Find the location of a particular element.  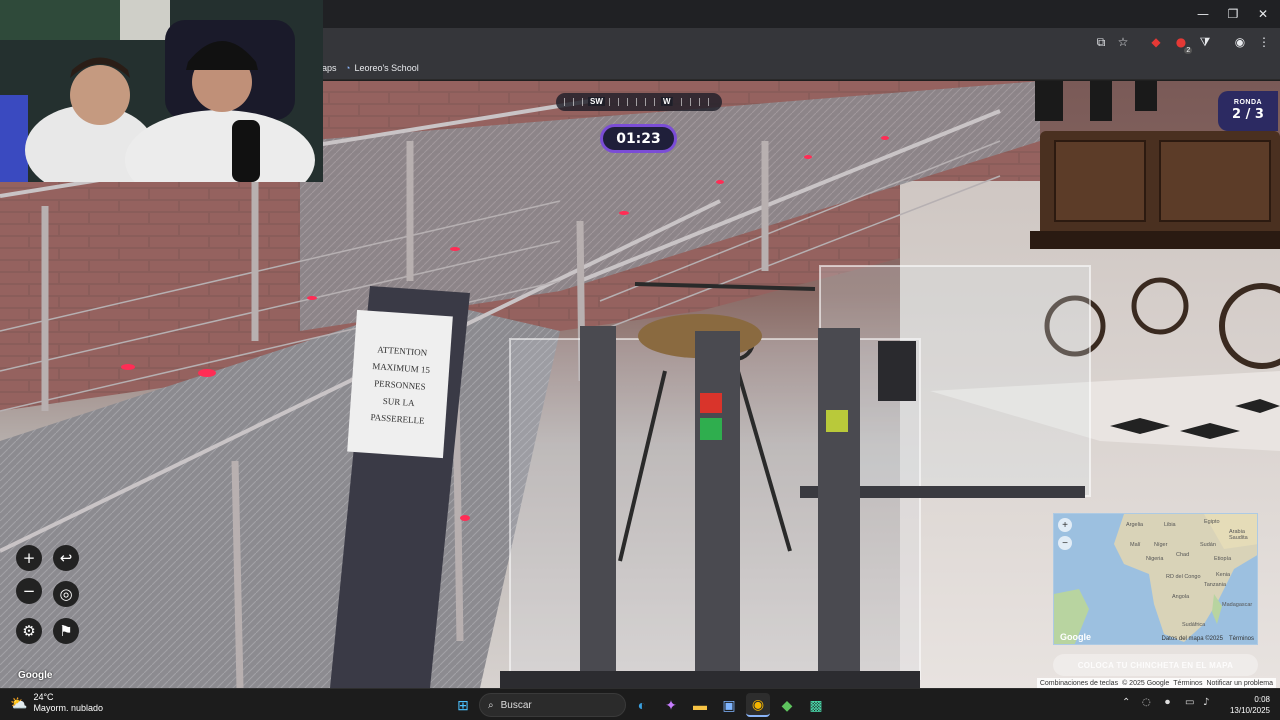

user-icon: ◔ is located at coordinates (348, 68).